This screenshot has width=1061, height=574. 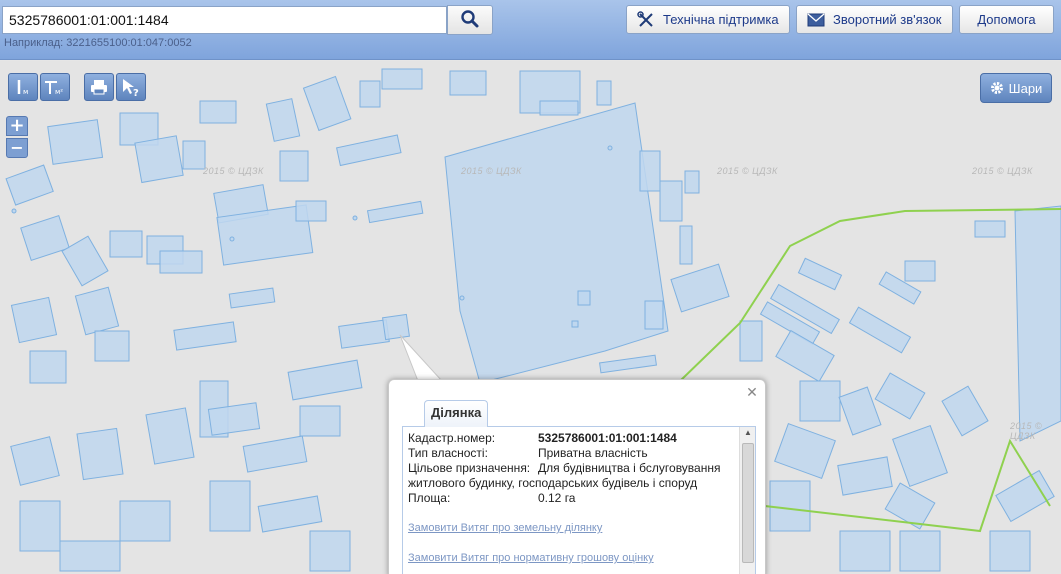 What do you see at coordinates (996, 88) in the screenshot?
I see `gear-icon` at bounding box center [996, 88].